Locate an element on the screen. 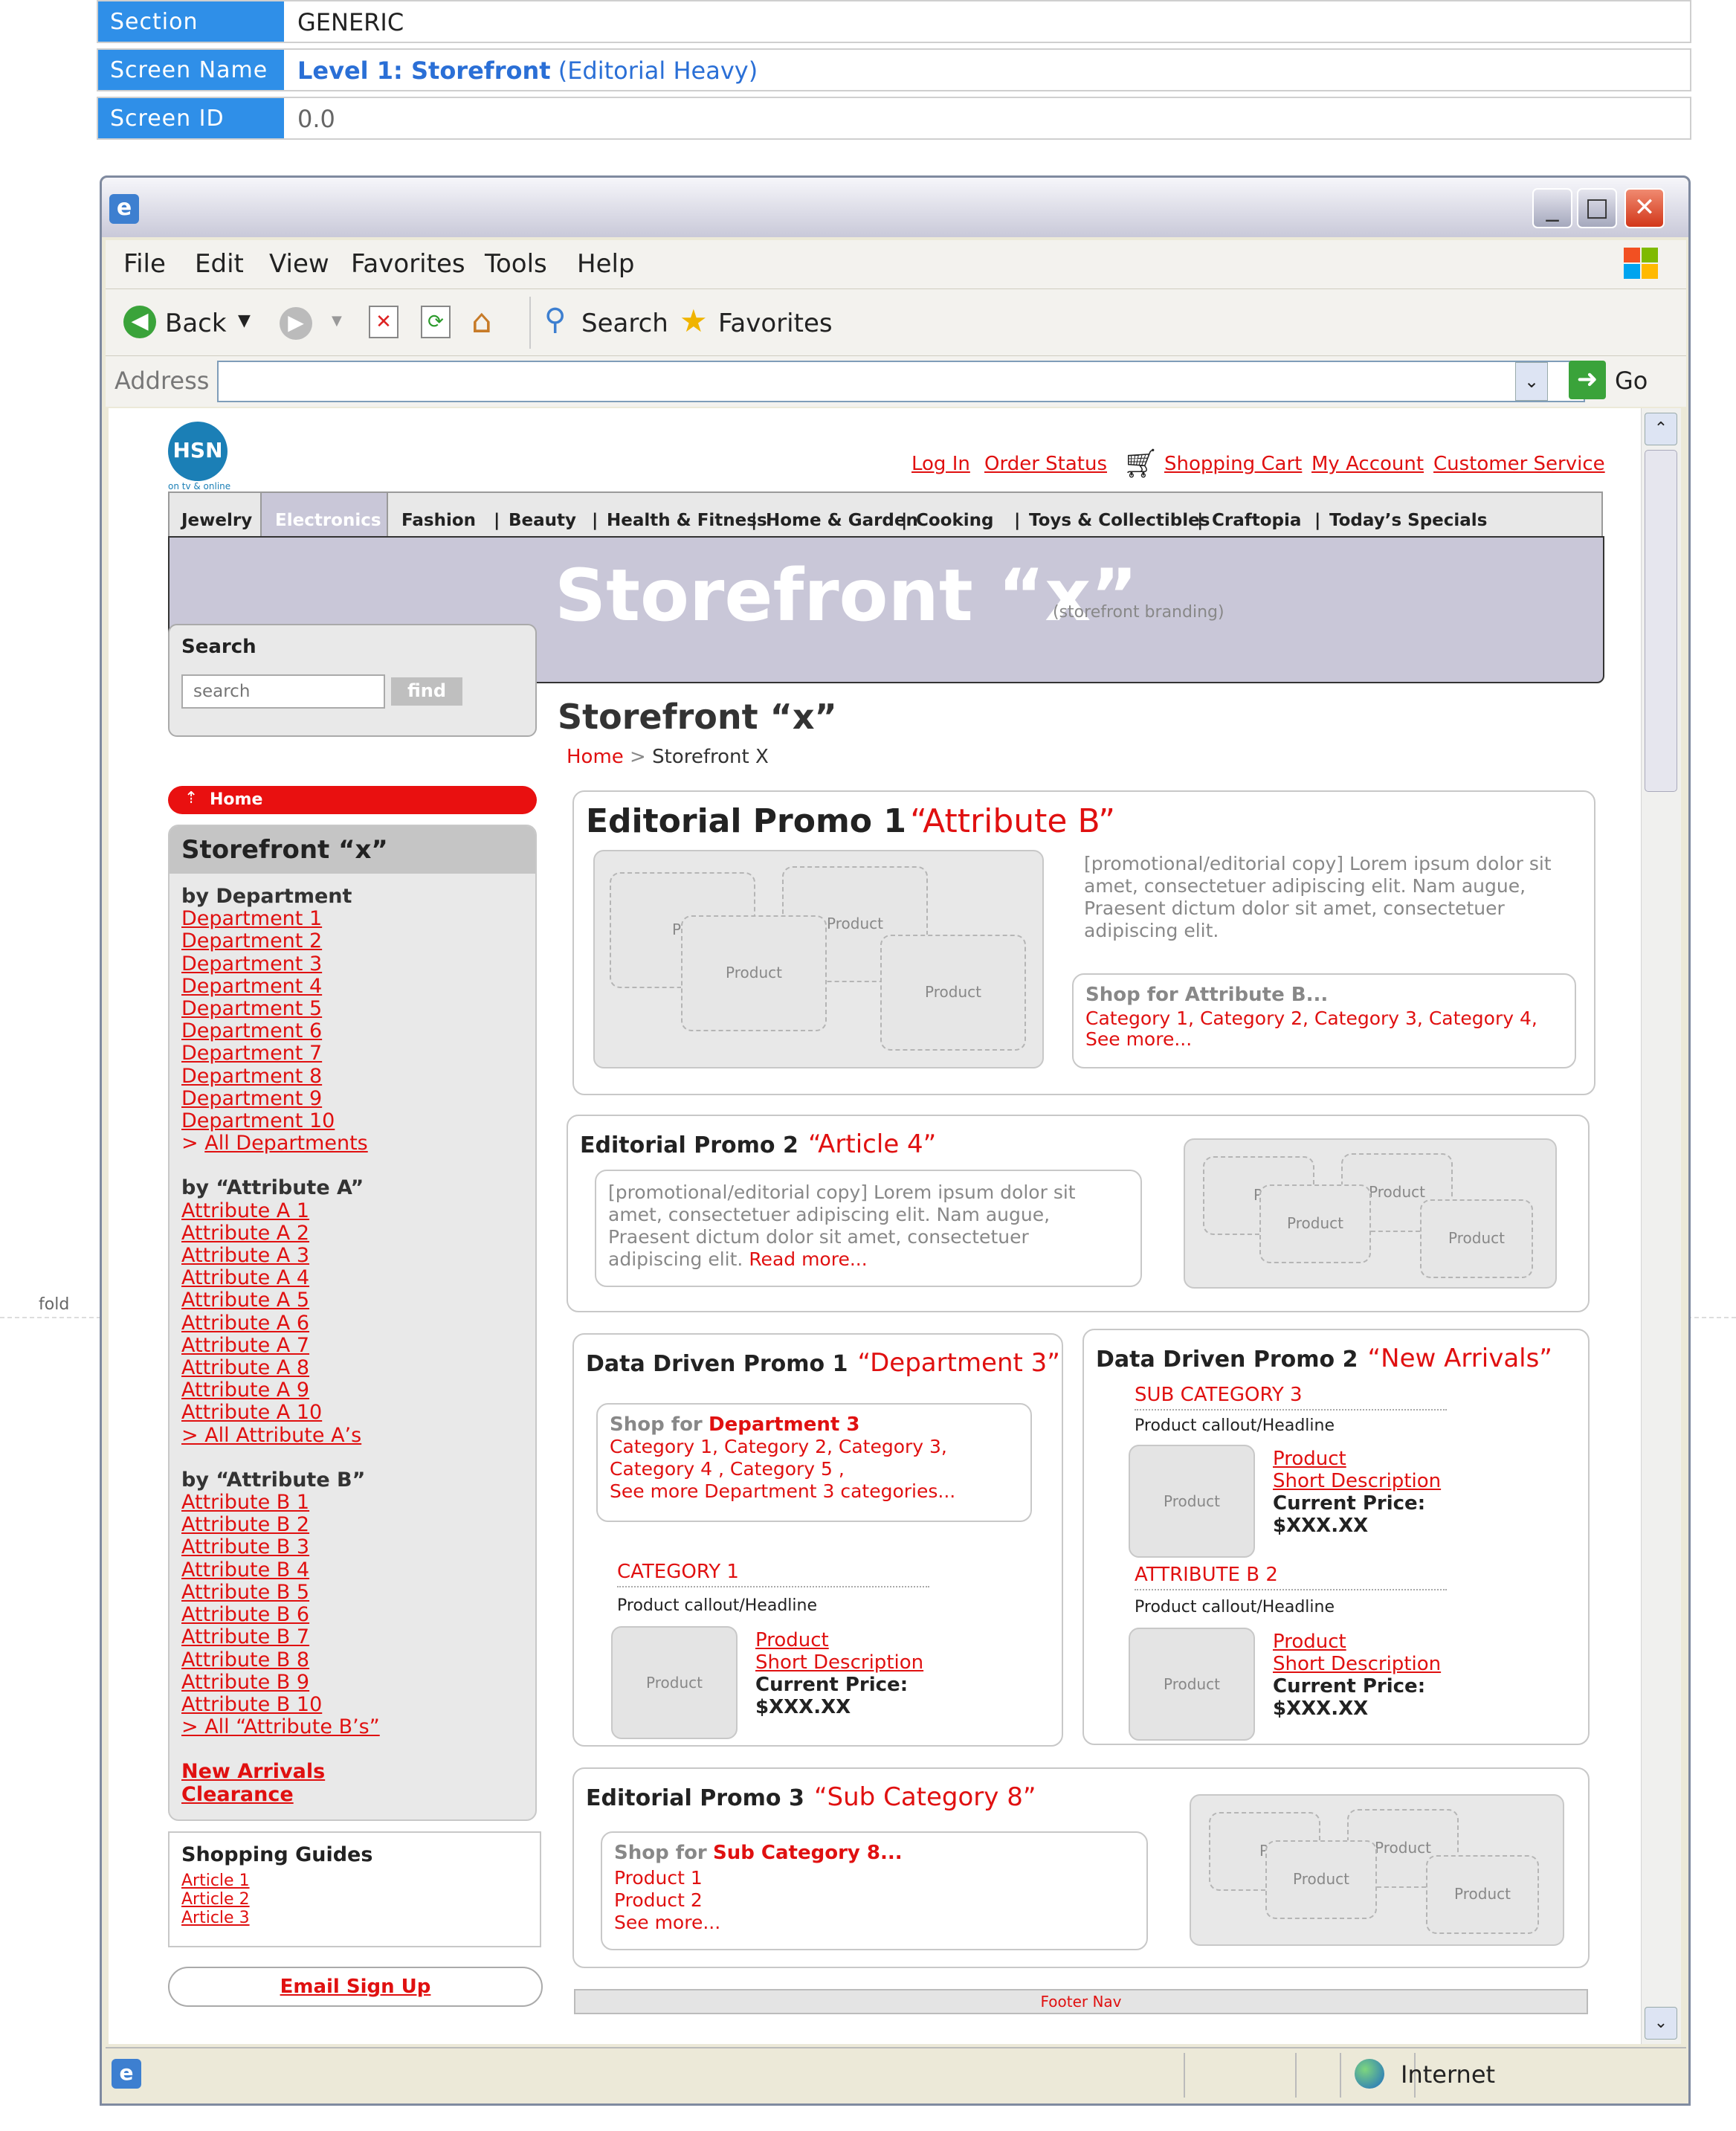  menu-tools: Tools is located at coordinates (516, 264).